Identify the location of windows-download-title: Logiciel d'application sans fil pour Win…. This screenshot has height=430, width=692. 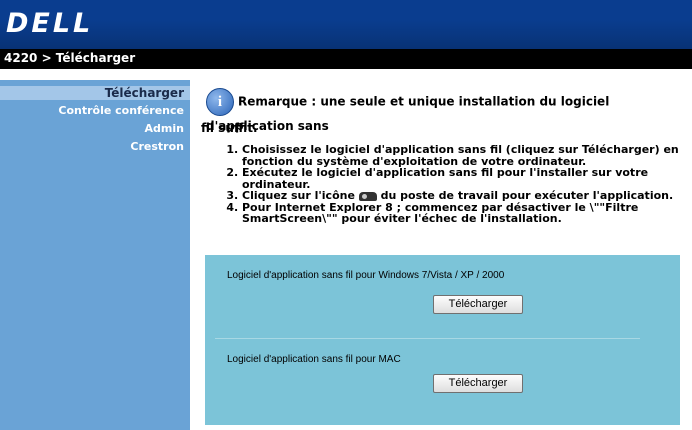
(366, 275).